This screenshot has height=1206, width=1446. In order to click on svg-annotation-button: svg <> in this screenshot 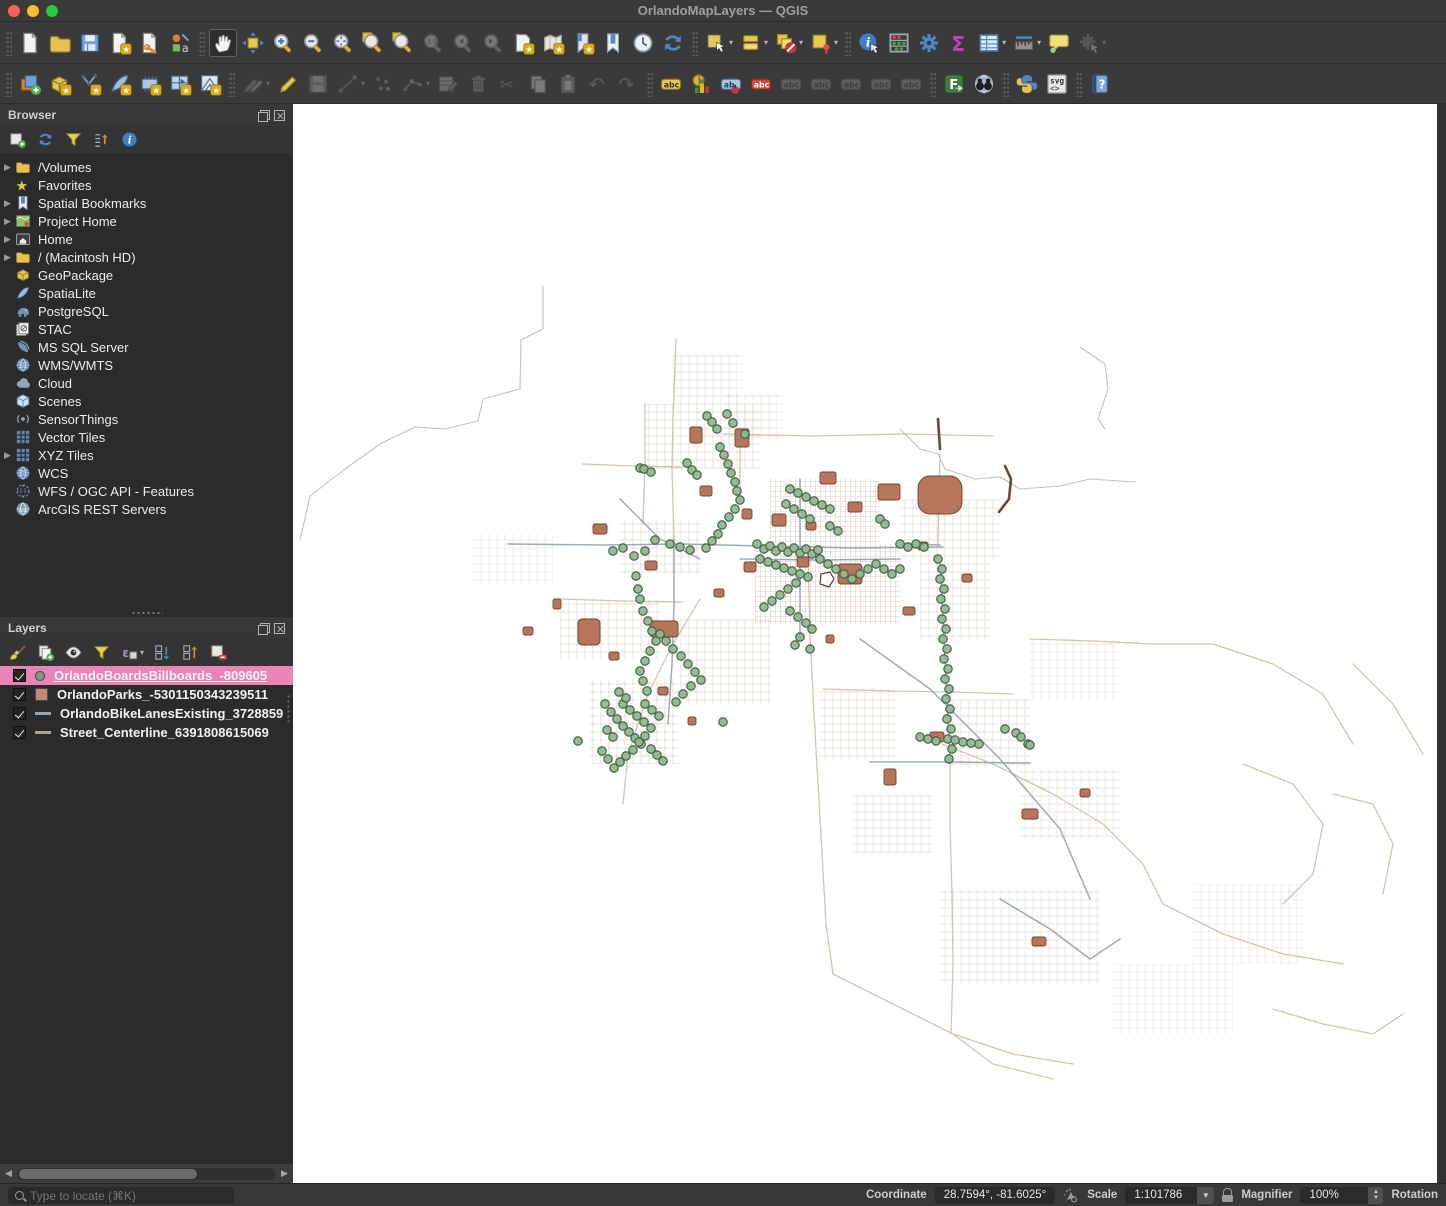, I will do `click(1057, 84)`.